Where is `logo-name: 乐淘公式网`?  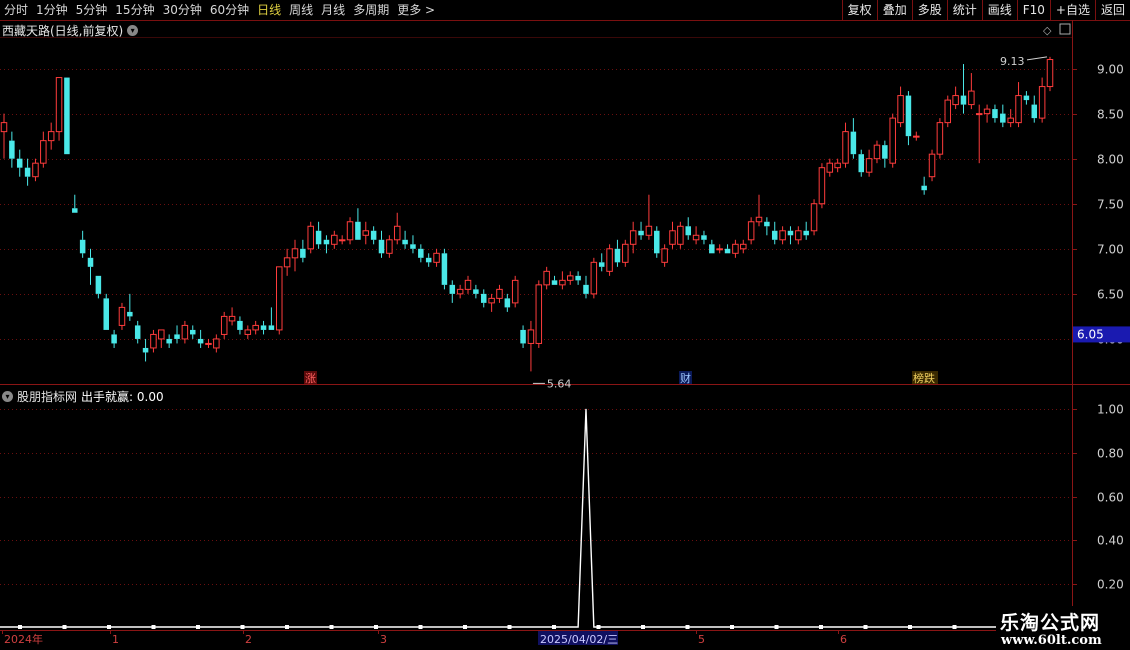 logo-name: 乐淘公式网 is located at coordinates (1050, 623).